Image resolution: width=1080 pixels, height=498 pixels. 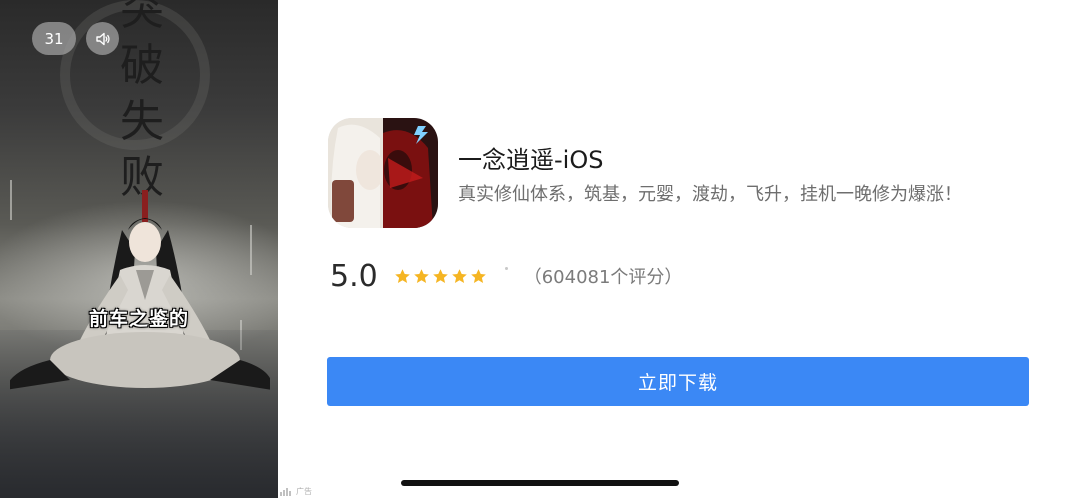 I want to click on speaker-icon, so click(x=102, y=38).